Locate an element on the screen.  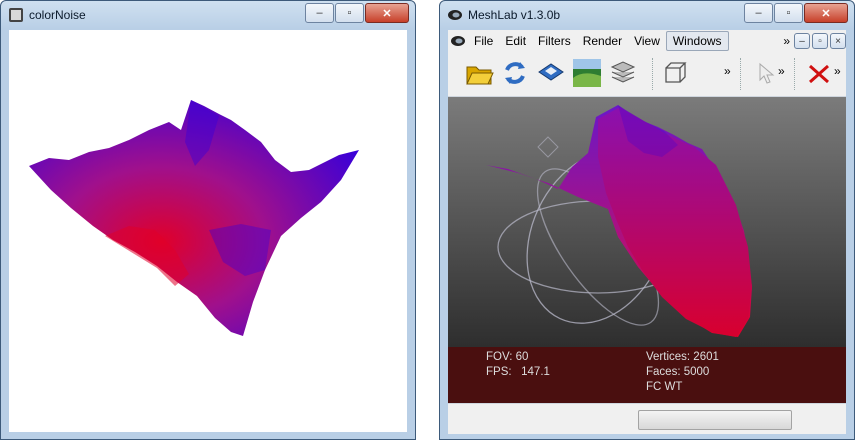
menu-overflow-chevron: » is located at coordinates (786, 41).